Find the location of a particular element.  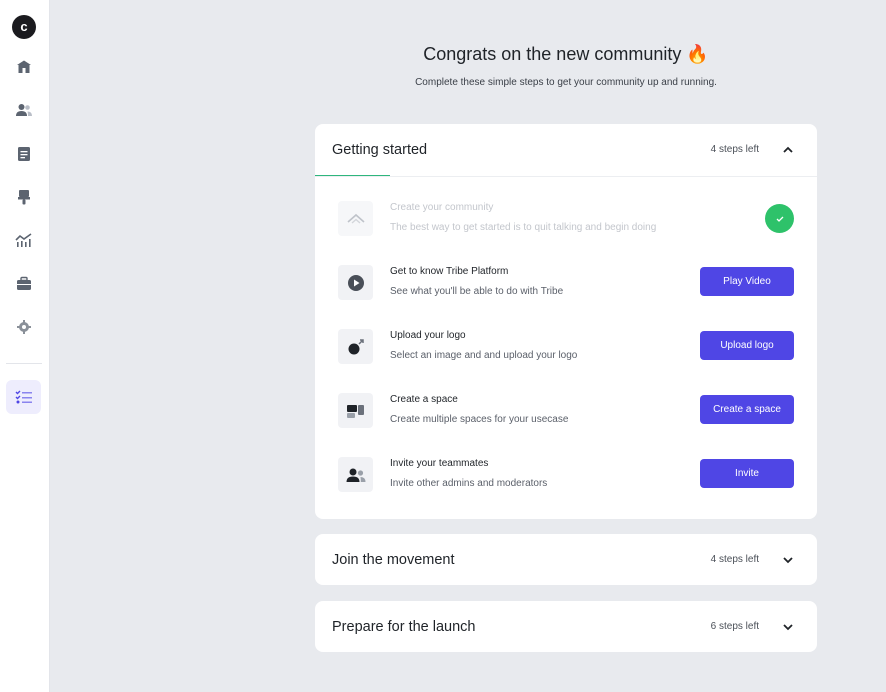

step-title: Get to know Tribe Platform is located at coordinates (449, 271).